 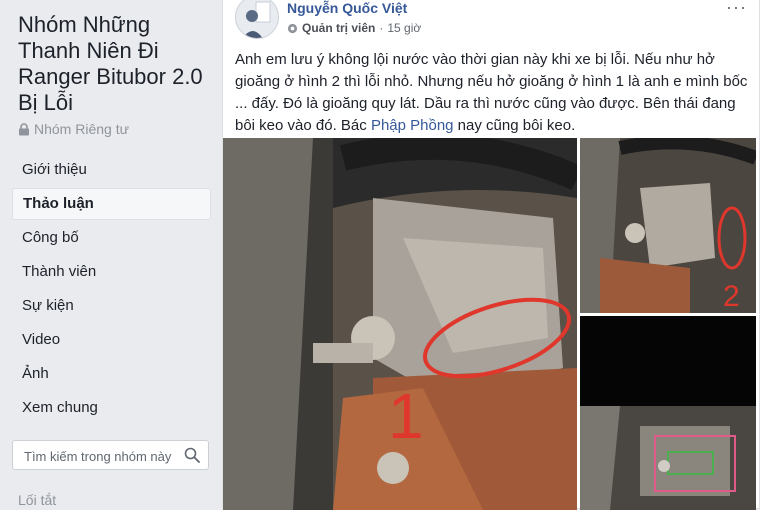 I want to click on nav-item-discussion: Thảo luận, so click(x=111, y=204).